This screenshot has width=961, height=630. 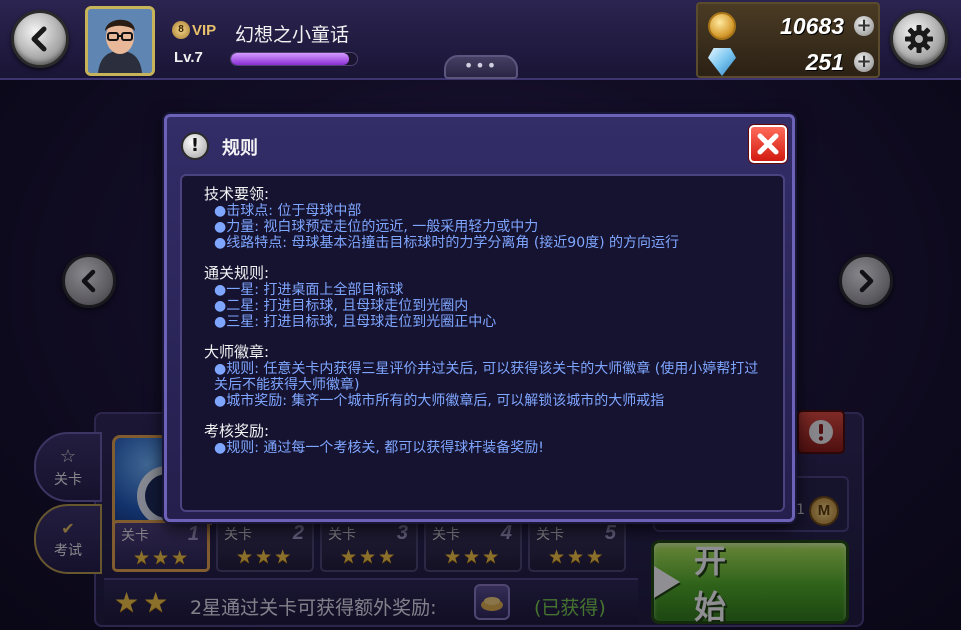 I want to click on rule-line: ●力量: 视白球预定走位的远近, 一般采用轻力或中力, so click(x=376, y=227).